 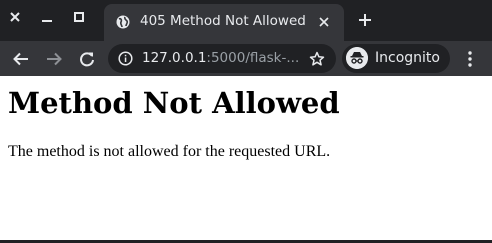 I want to click on browser-menu-button, so click(x=470, y=59).